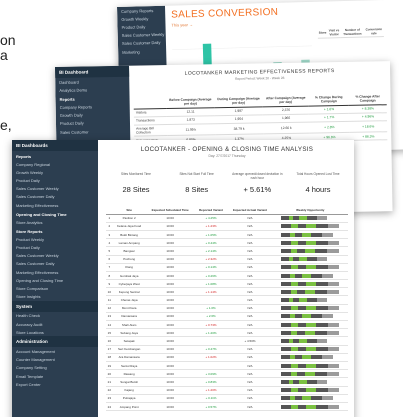 This screenshot has width=403, height=417. I want to click on table-cell: 6, so click(109, 259).